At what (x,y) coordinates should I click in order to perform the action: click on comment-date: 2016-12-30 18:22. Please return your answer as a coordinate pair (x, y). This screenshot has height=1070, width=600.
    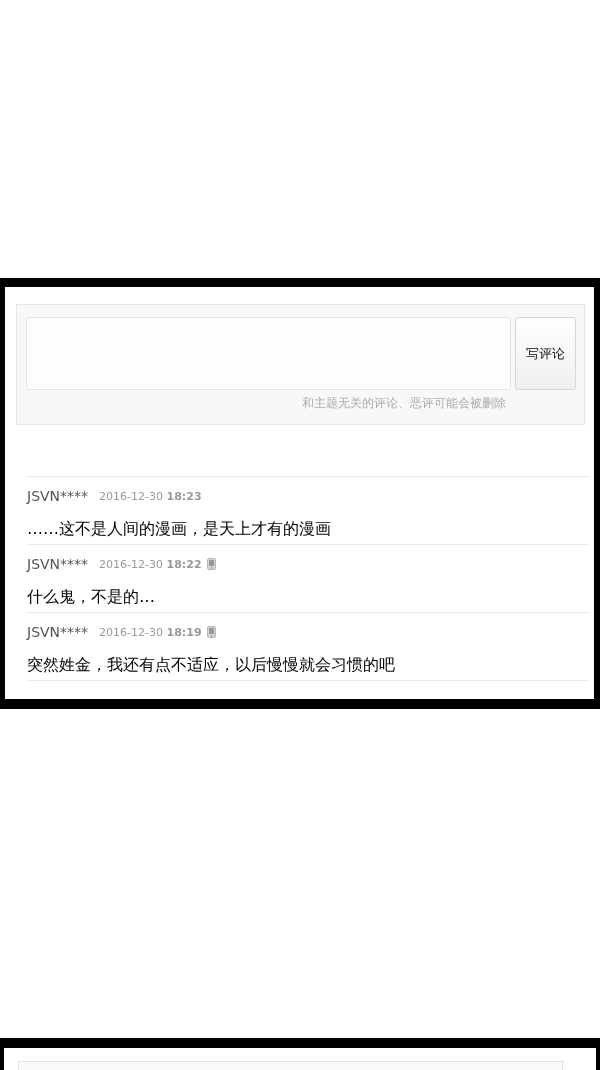
    Looking at the image, I should click on (150, 564).